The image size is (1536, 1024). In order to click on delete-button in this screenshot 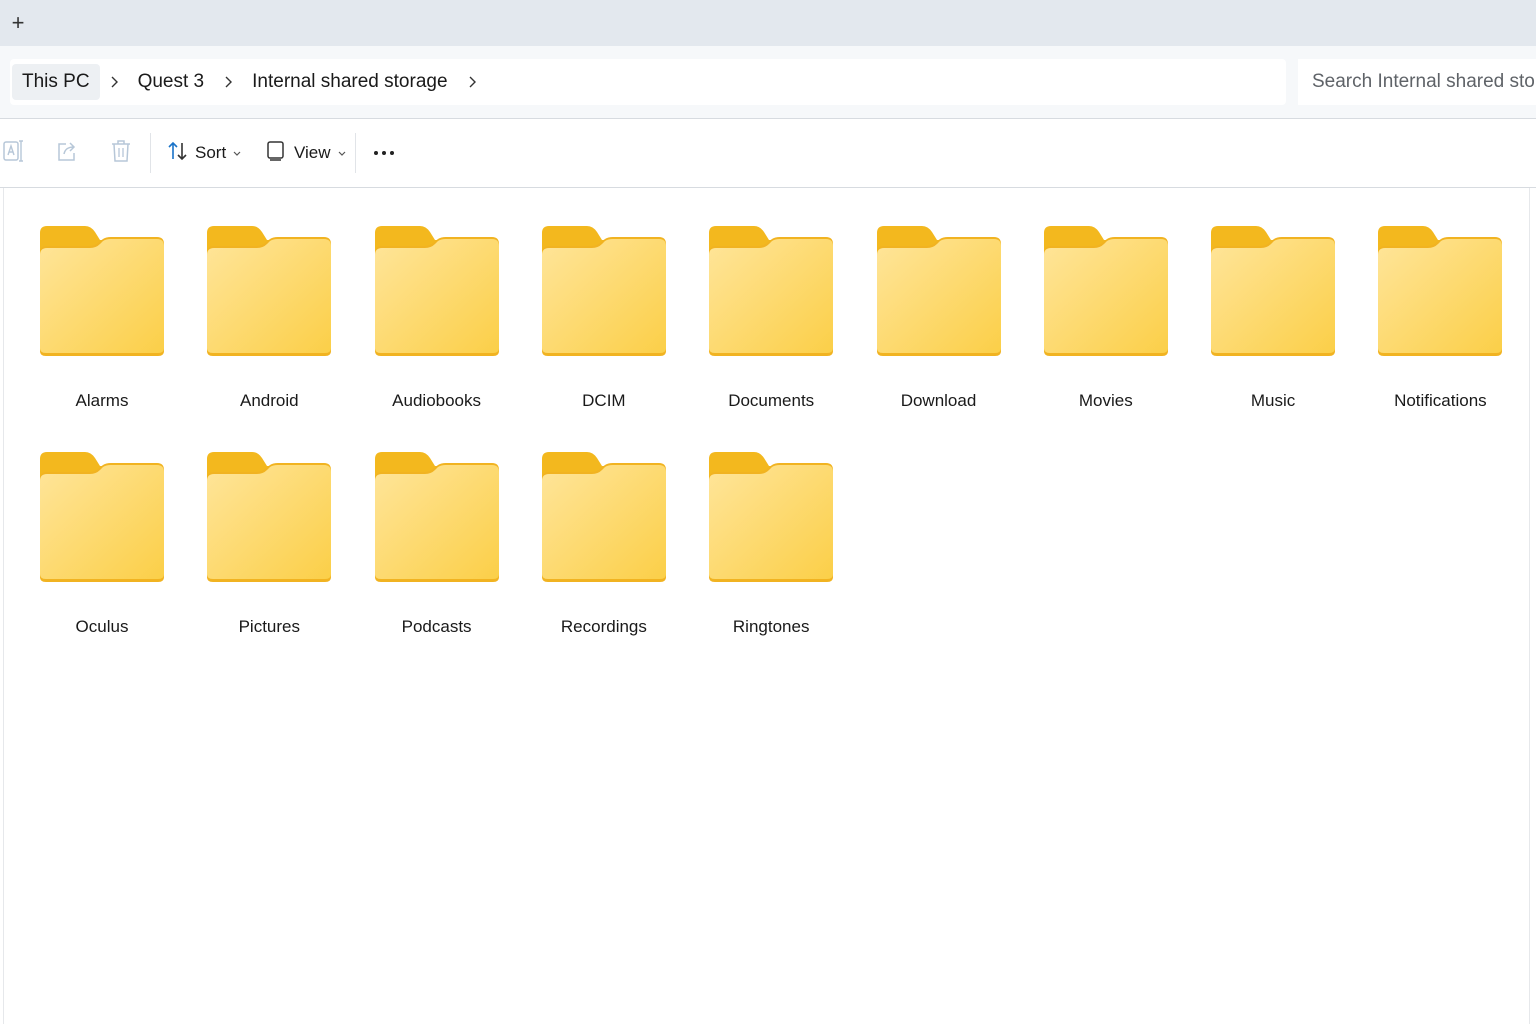, I will do `click(121, 153)`.